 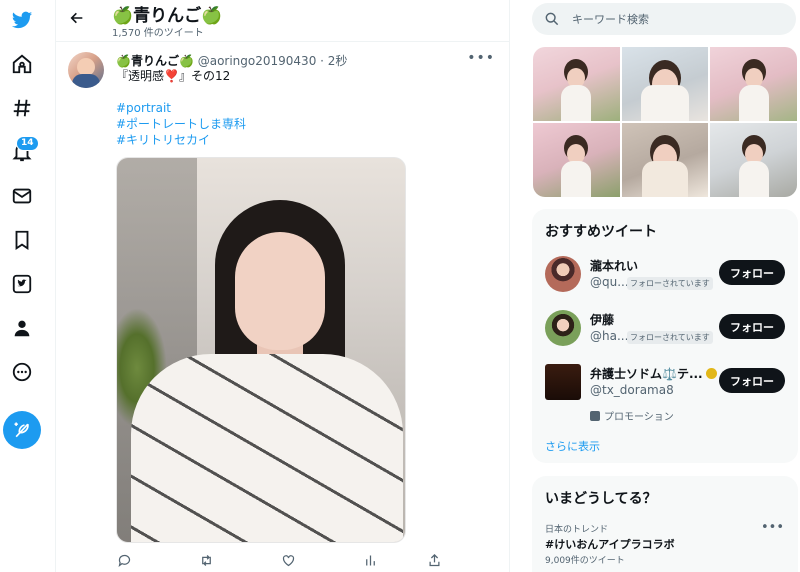 I want to click on tweet-text: 『透明感❣️』その12, so click(x=173, y=76).